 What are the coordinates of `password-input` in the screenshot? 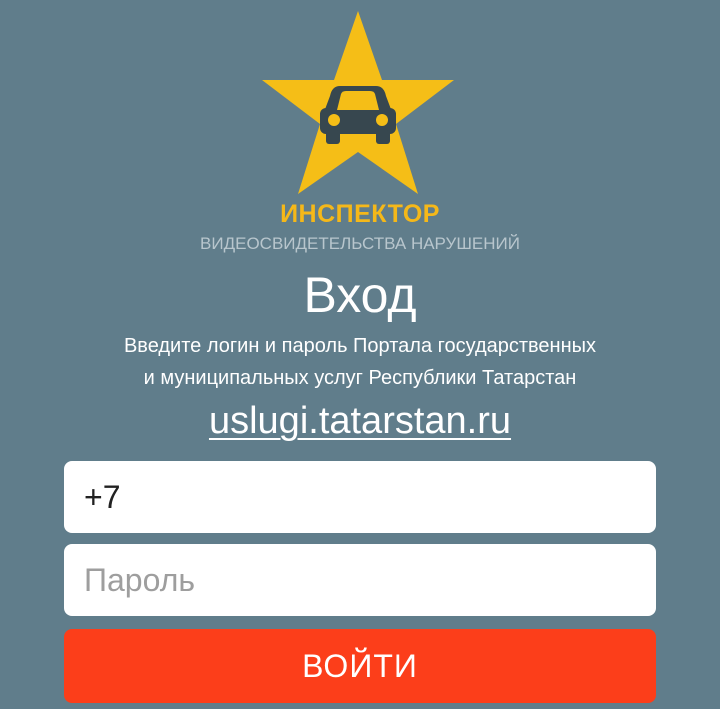 It's located at (360, 580).